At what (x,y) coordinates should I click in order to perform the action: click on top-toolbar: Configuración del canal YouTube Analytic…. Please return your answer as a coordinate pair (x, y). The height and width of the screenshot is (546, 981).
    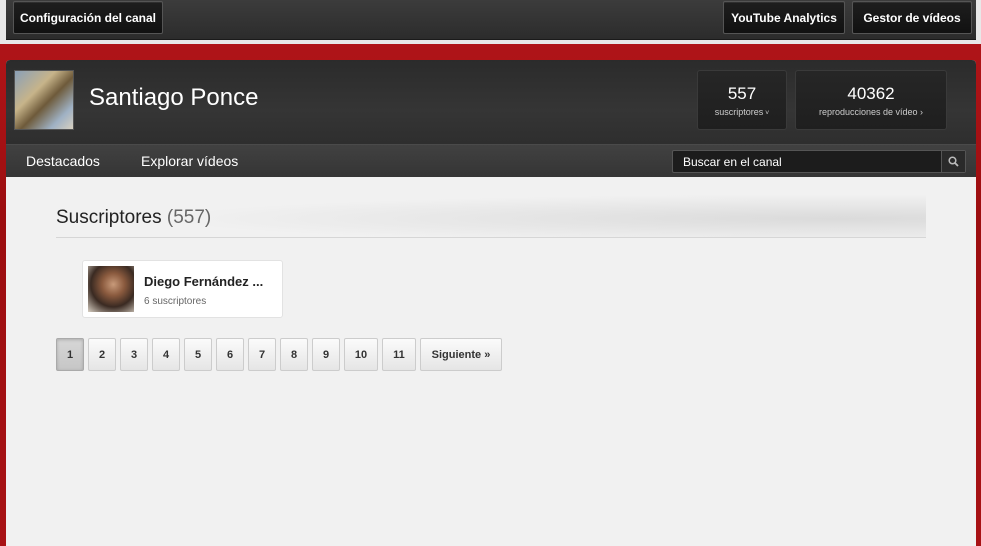
    Looking at the image, I should click on (491, 20).